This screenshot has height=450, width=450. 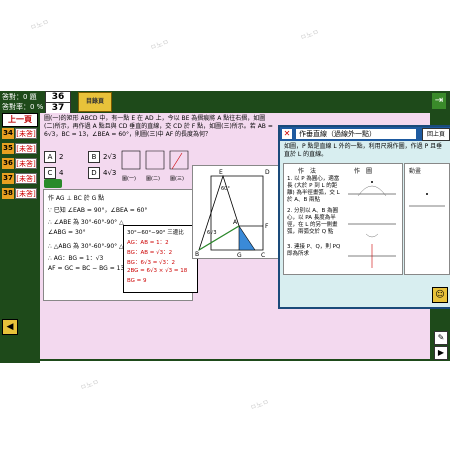 I want to click on figure-label-E: E, so click(x=221, y=172).